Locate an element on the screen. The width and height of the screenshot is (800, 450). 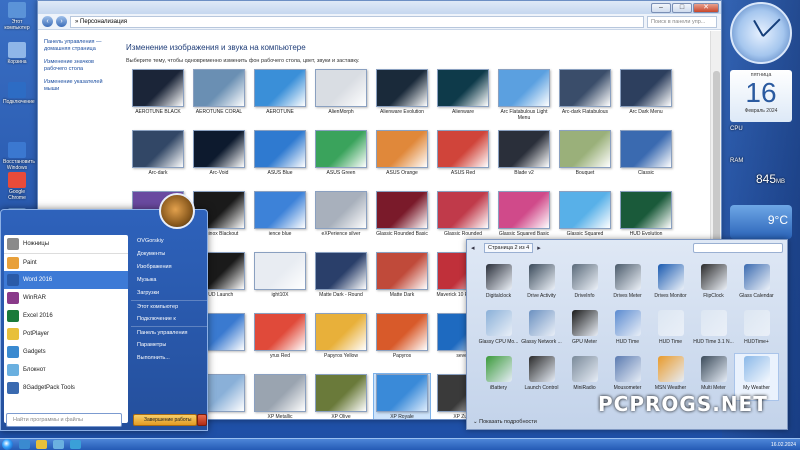
gadget-item: iBattery is located at coordinates (498, 377).